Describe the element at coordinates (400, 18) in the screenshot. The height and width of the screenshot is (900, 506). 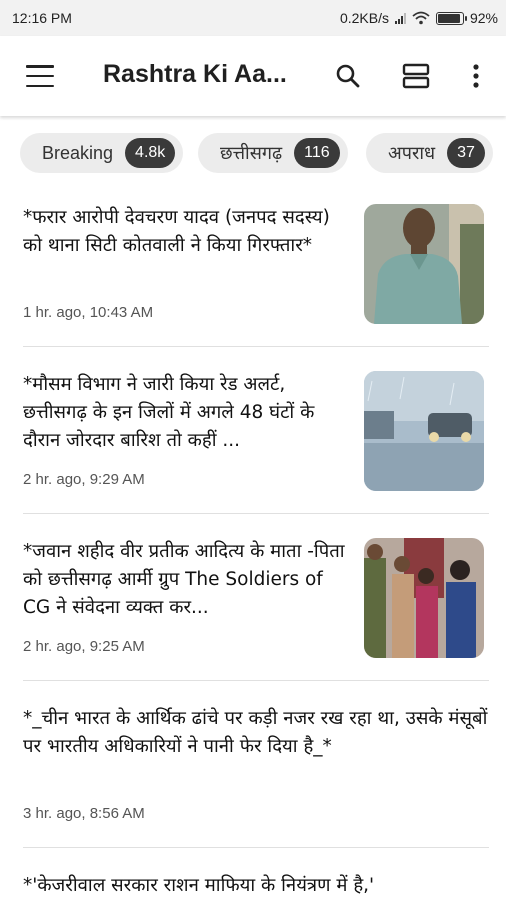
I see `signal-icon` at that location.